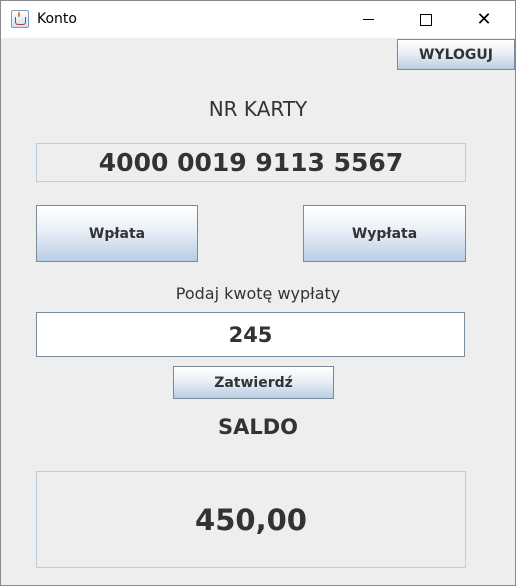 The width and height of the screenshot is (516, 586). Describe the element at coordinates (258, 427) in the screenshot. I see `balance-label: SALDO` at that location.